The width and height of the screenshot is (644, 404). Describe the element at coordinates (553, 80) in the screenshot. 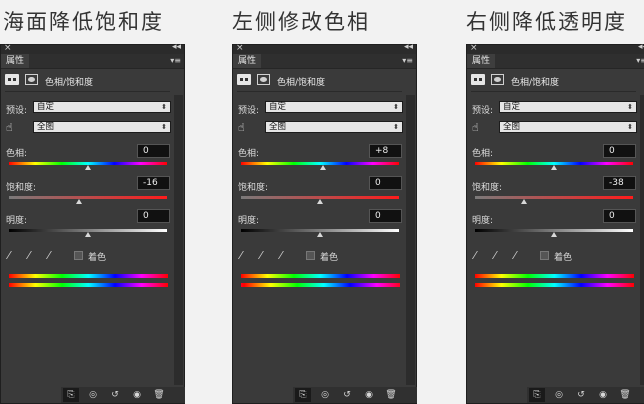

I see `adjustment-header: 色相/饱和度` at that location.